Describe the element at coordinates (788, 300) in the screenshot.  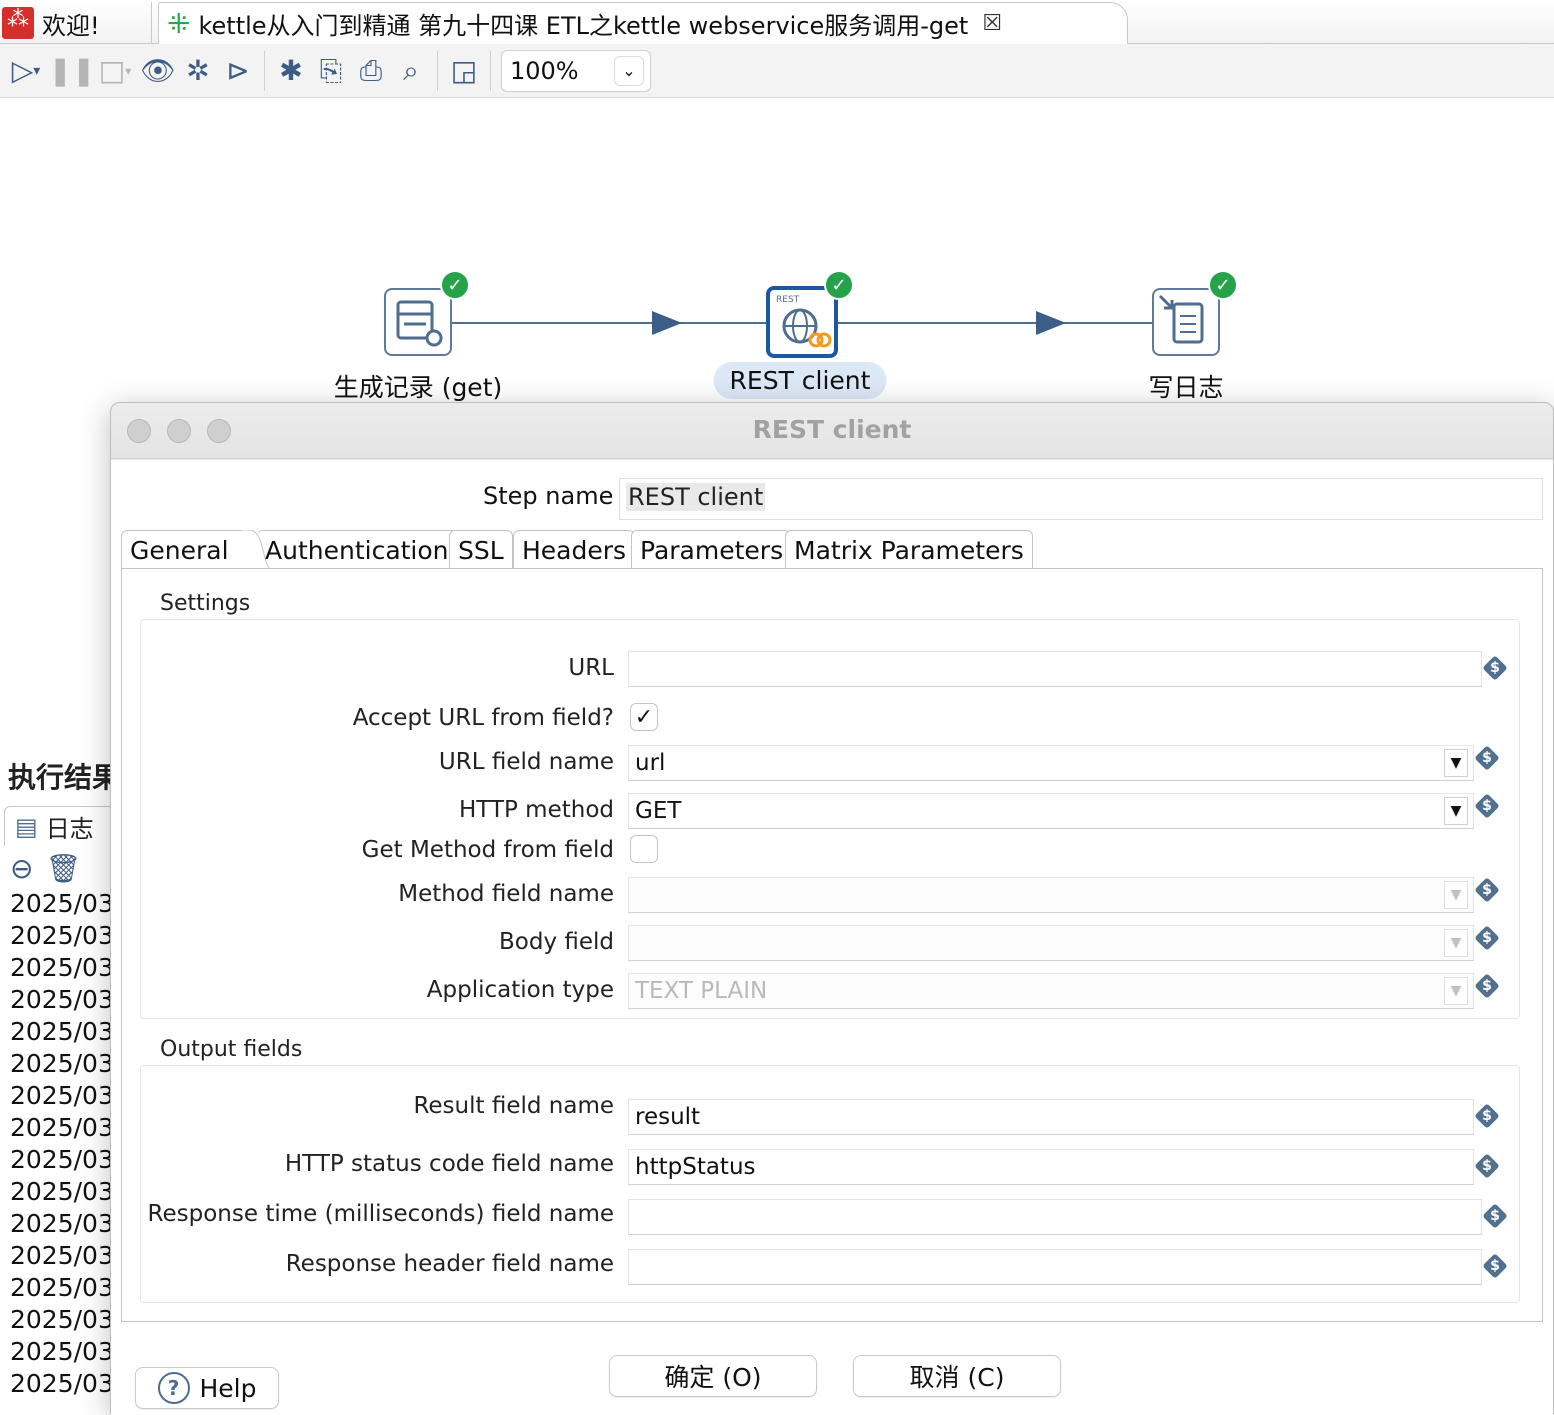
I see `svg-text: REST` at that location.